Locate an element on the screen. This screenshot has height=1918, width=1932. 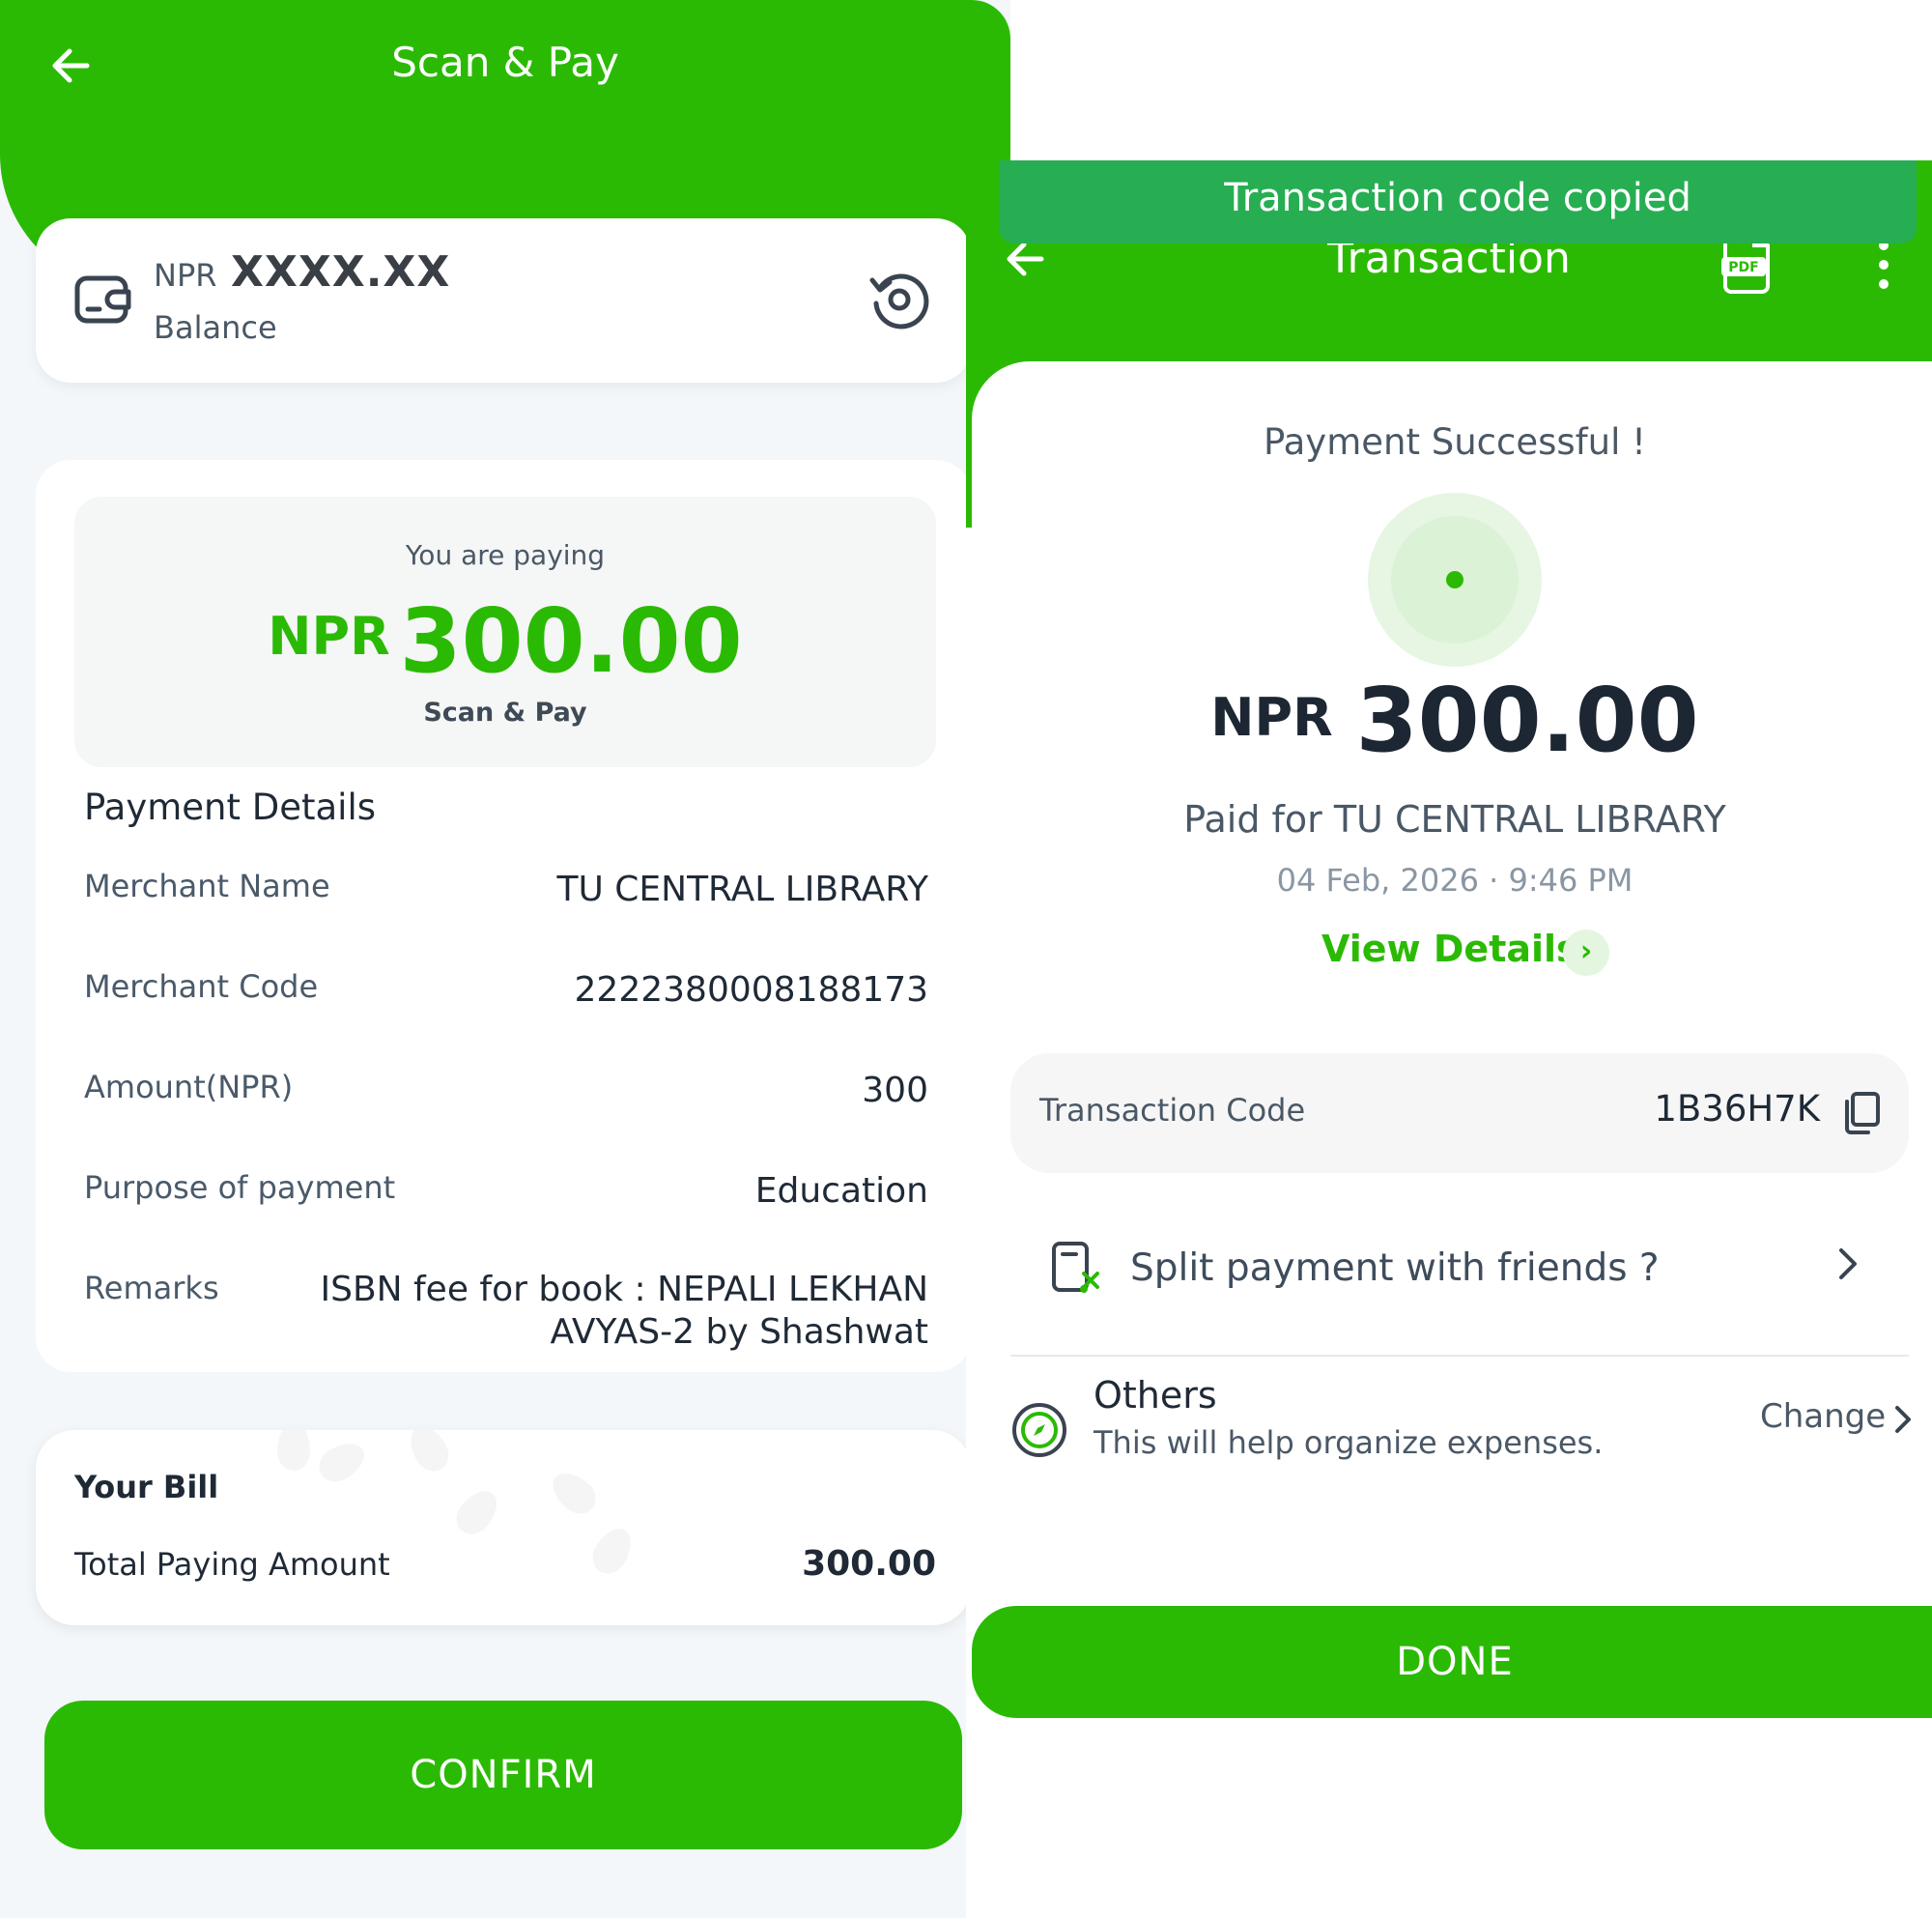
split-bill-icon is located at coordinates (1077, 1269).